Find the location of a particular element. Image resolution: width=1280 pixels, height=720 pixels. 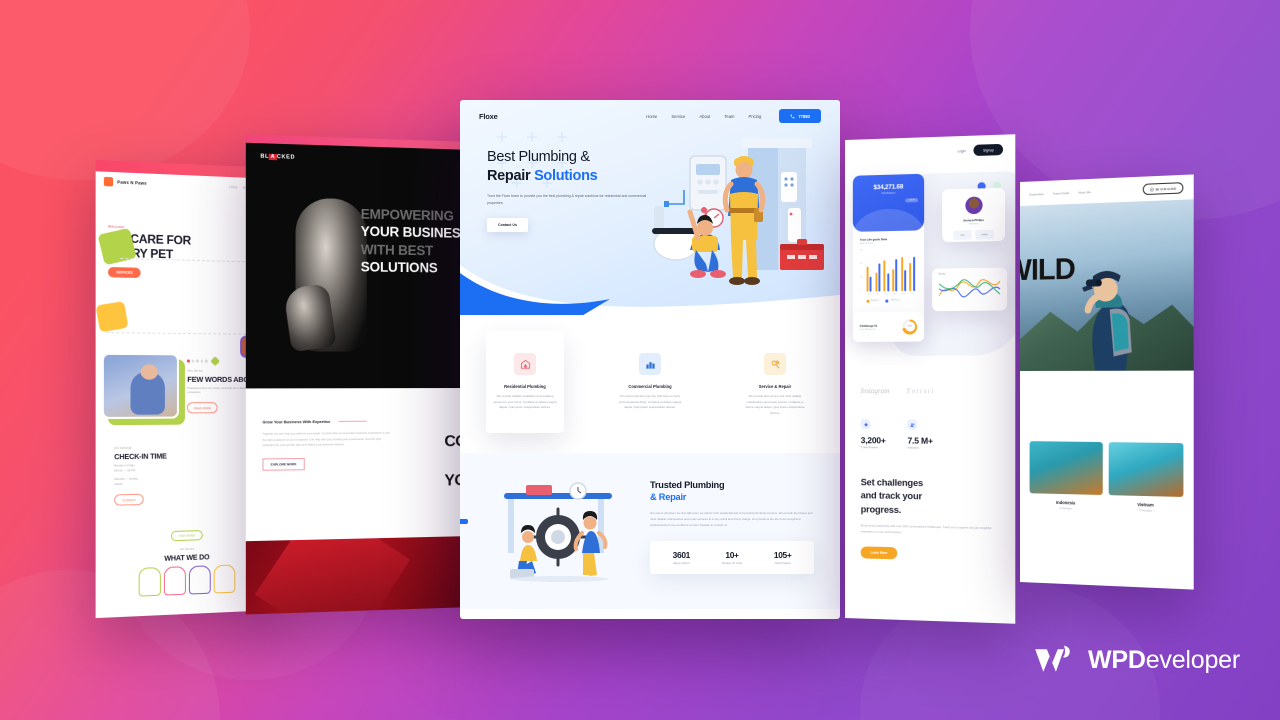

pet-nav-item-home: Home is located at coordinates (233, 187).